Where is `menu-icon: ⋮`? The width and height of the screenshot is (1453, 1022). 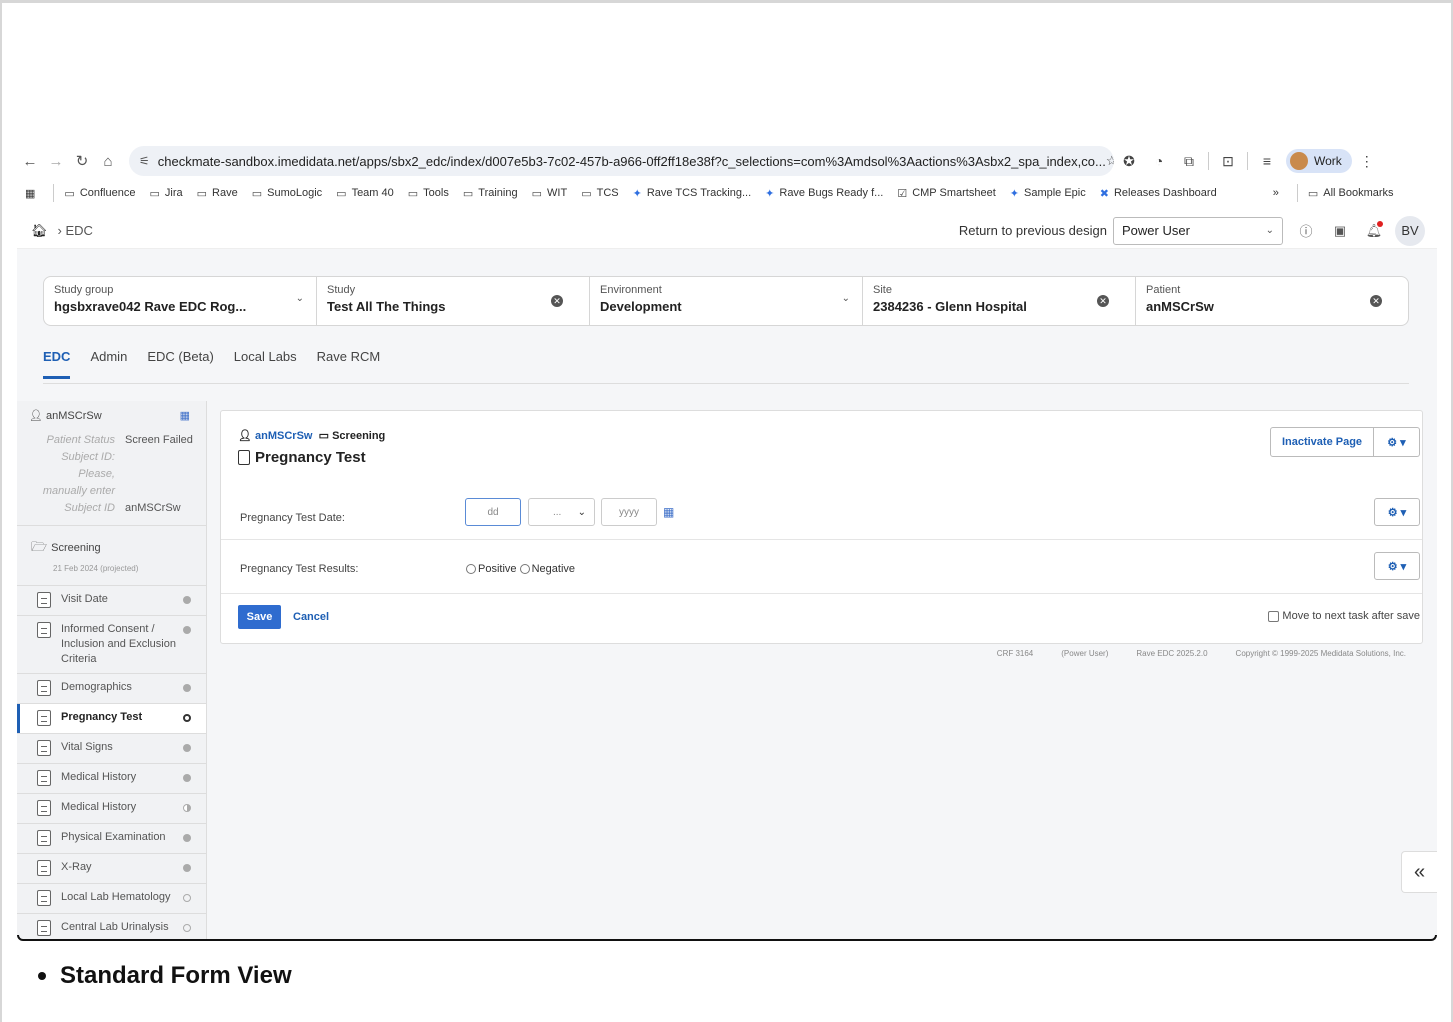
menu-icon: ⋮ is located at coordinates (1367, 161).